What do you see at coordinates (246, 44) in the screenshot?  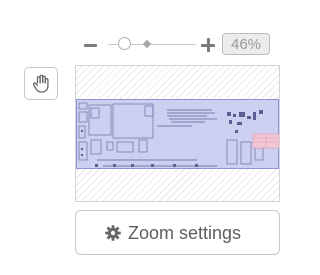 I see `zoom-level-readout: 46%` at bounding box center [246, 44].